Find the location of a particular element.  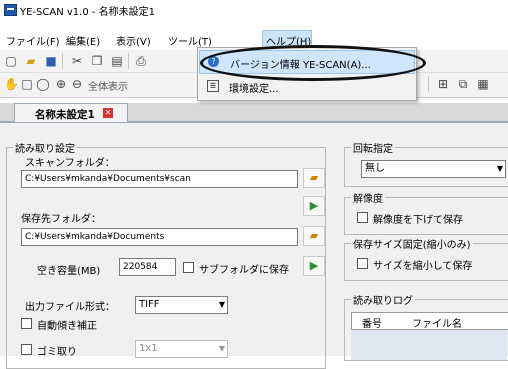

zoom-all-button: 全体表示 is located at coordinates (108, 85).